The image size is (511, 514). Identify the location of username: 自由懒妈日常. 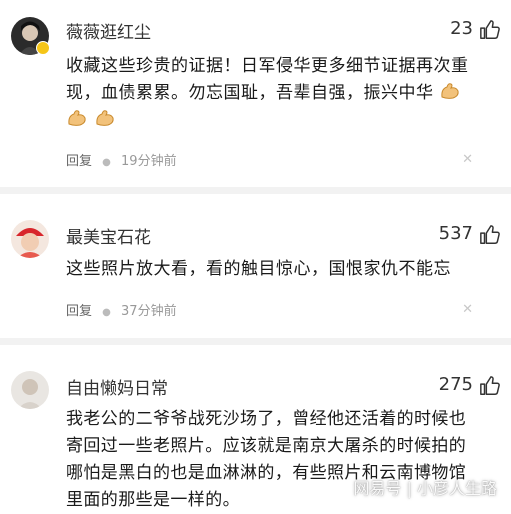
(117, 386).